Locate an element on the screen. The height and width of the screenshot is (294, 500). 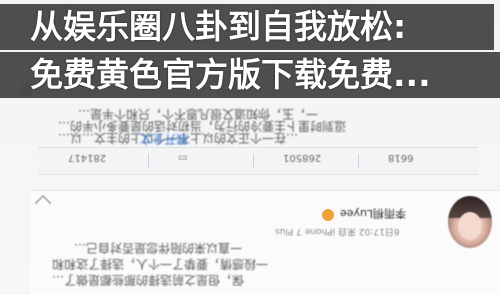
expand-text-row: 展开全文 is located at coordinates (164, 139).